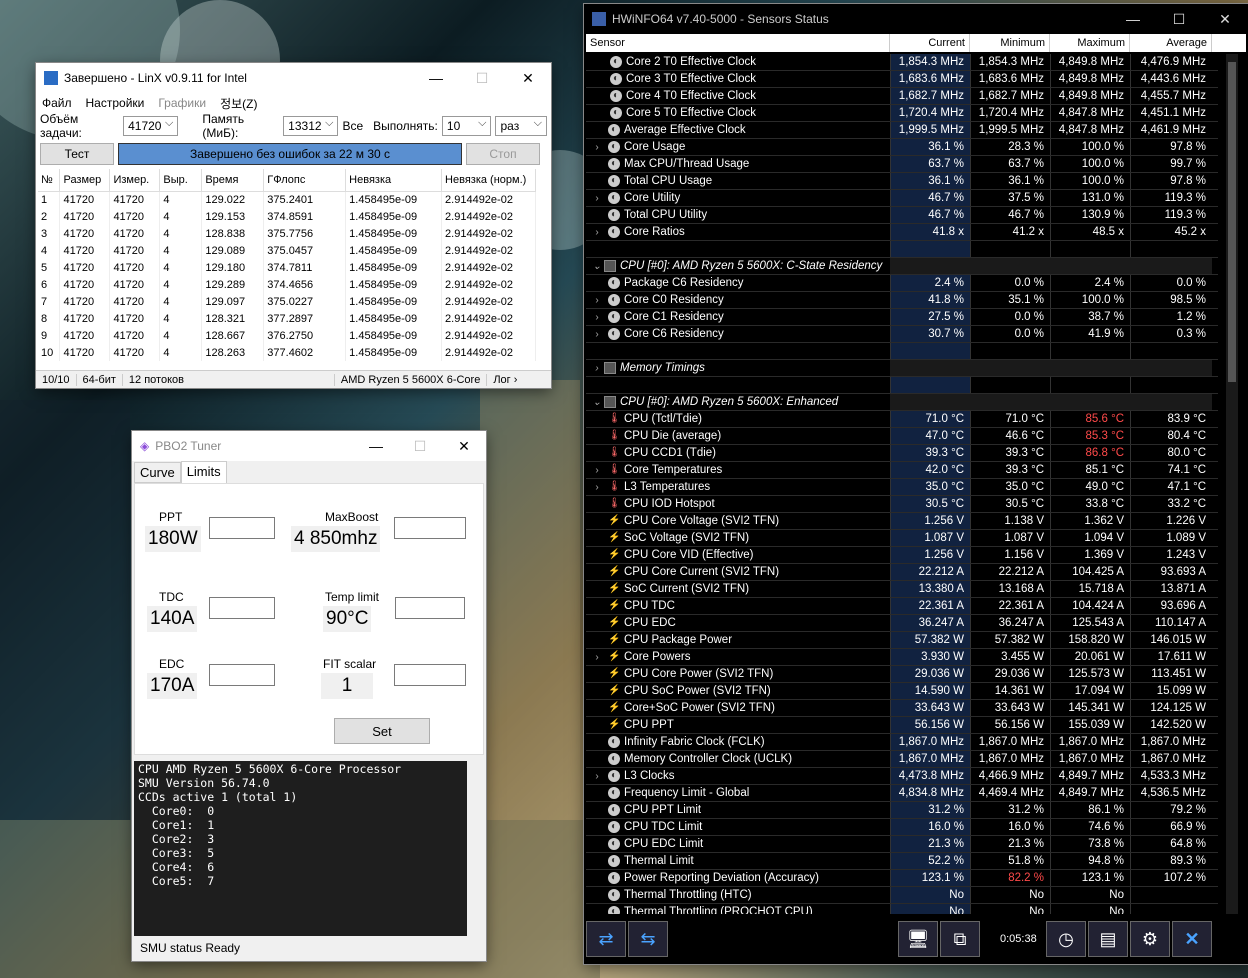 Image resolution: width=1248 pixels, height=978 pixels. I want to click on col-header: Выр., so click(181, 180).